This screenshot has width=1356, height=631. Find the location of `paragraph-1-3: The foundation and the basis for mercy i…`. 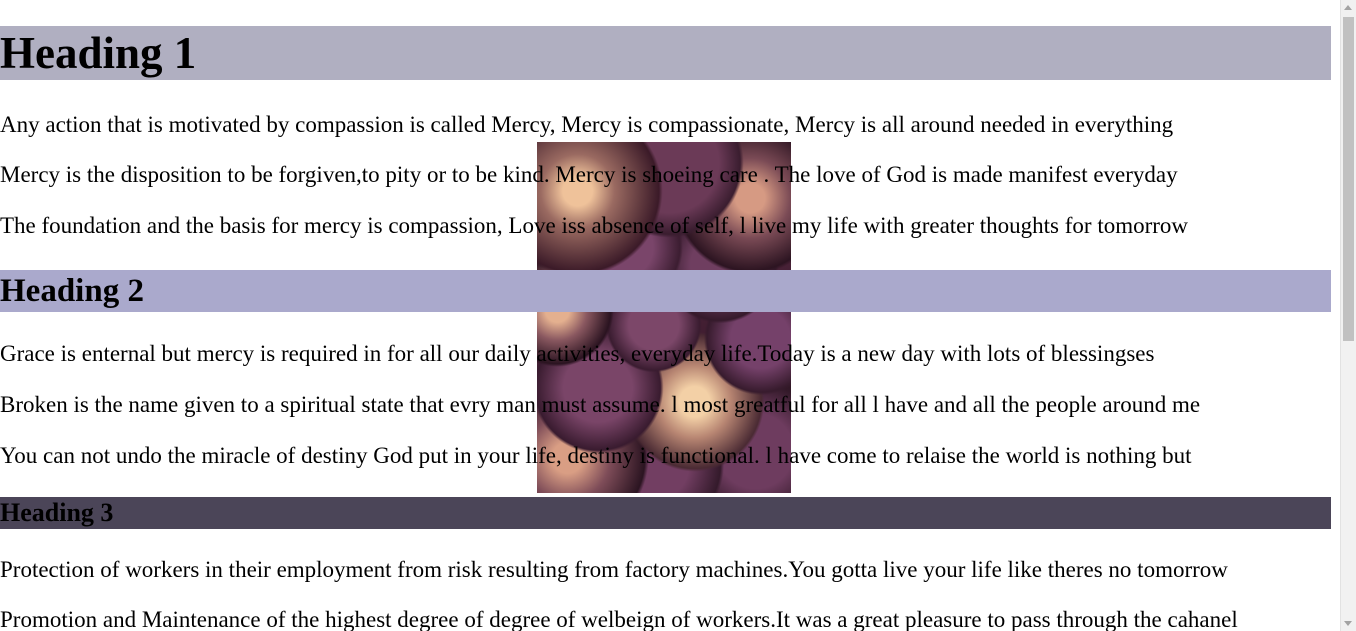

paragraph-1-3: The foundation and the basis for mercy i… is located at coordinates (594, 225).